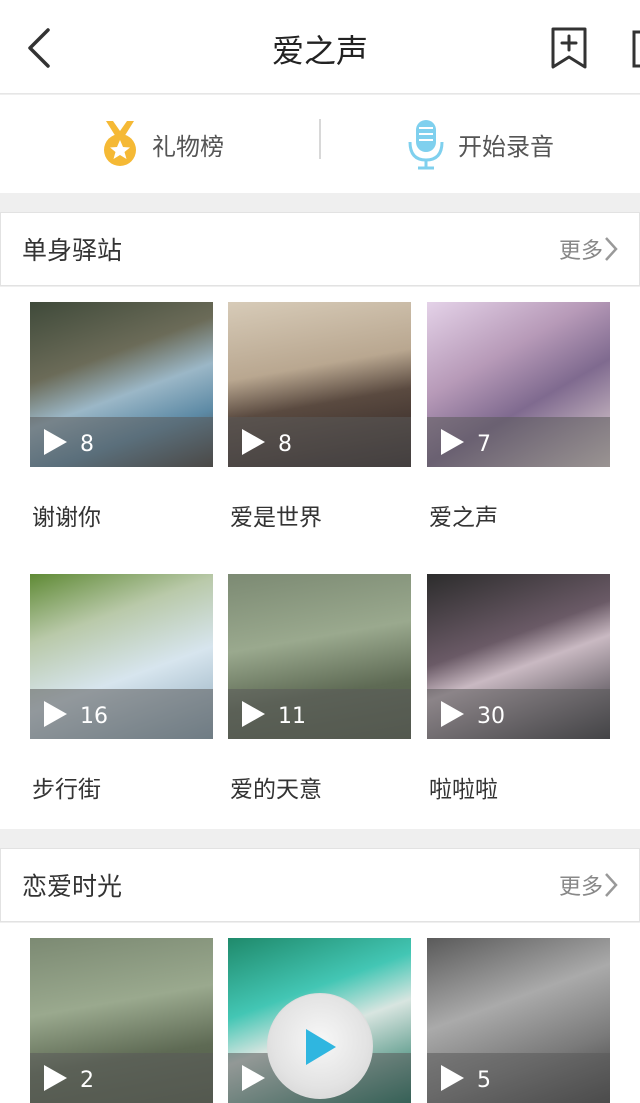 This screenshot has width=640, height=1103. Describe the element at coordinates (188, 146) in the screenshot. I see `gift-ranking-label: 礼物榜` at that location.